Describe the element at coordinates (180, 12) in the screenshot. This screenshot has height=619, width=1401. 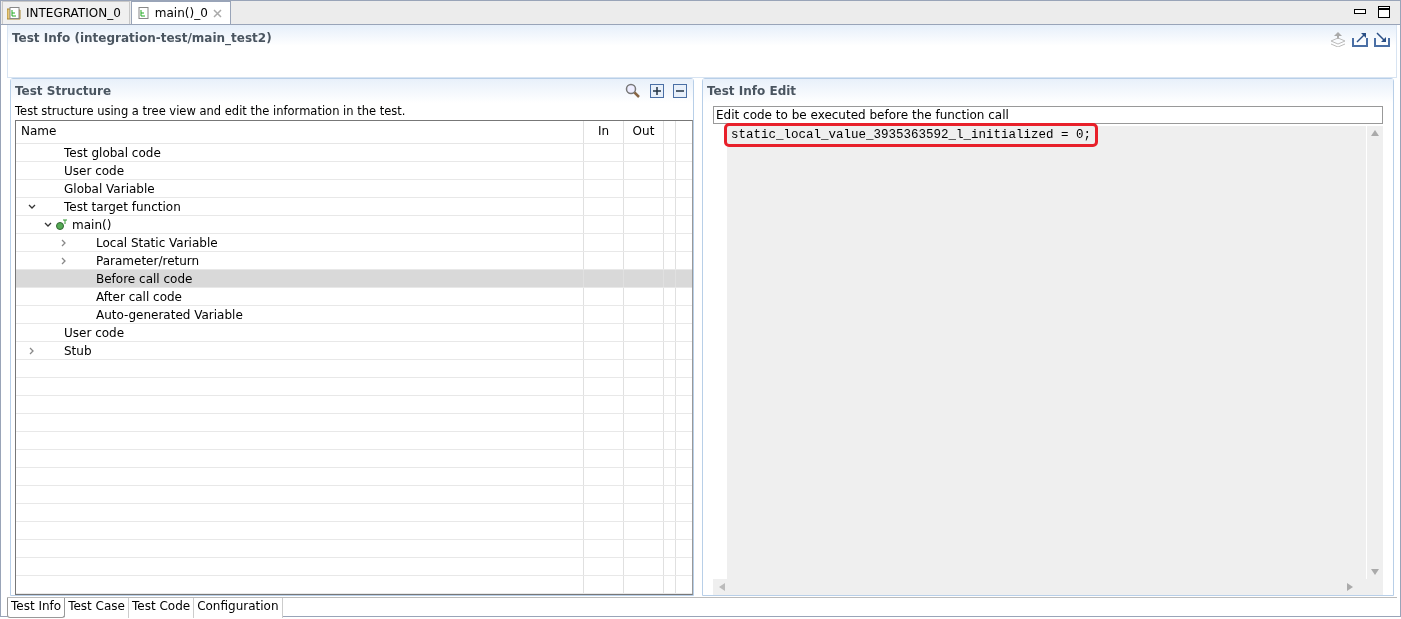
I see `editor-tab: main()_0` at that location.